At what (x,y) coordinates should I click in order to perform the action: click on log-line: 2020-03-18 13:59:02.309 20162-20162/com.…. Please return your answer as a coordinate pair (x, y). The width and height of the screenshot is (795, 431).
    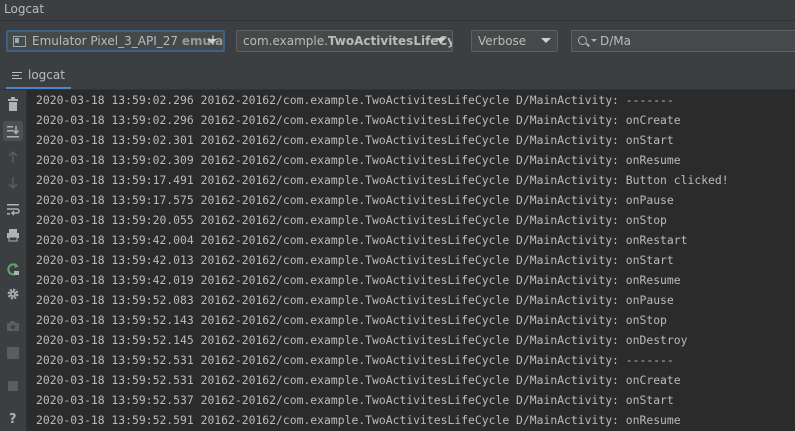
    Looking at the image, I should click on (358, 160).